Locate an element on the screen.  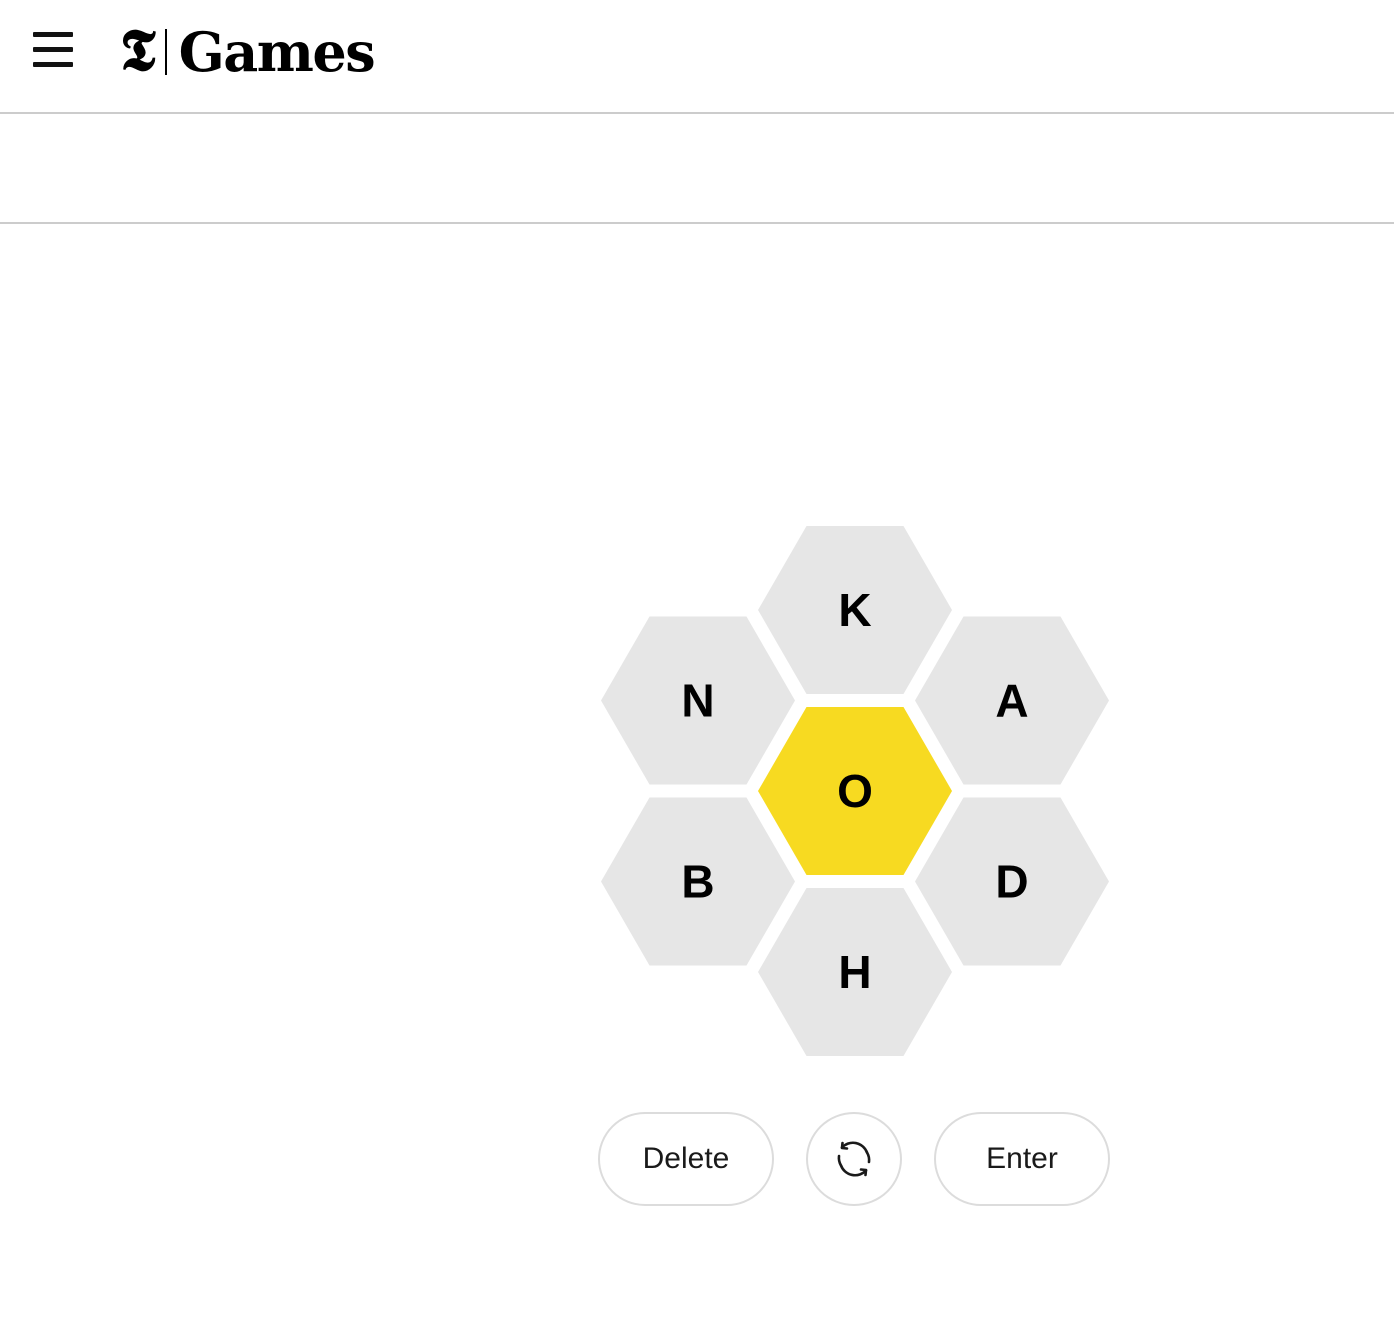
hive-cell-upper-right: A is located at coordinates (1012, 700).